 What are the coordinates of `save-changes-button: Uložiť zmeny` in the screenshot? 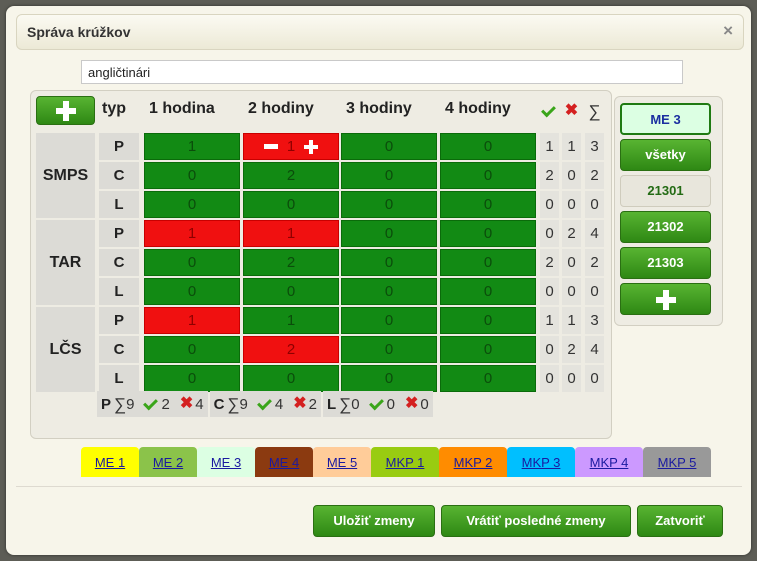 It's located at (374, 521).